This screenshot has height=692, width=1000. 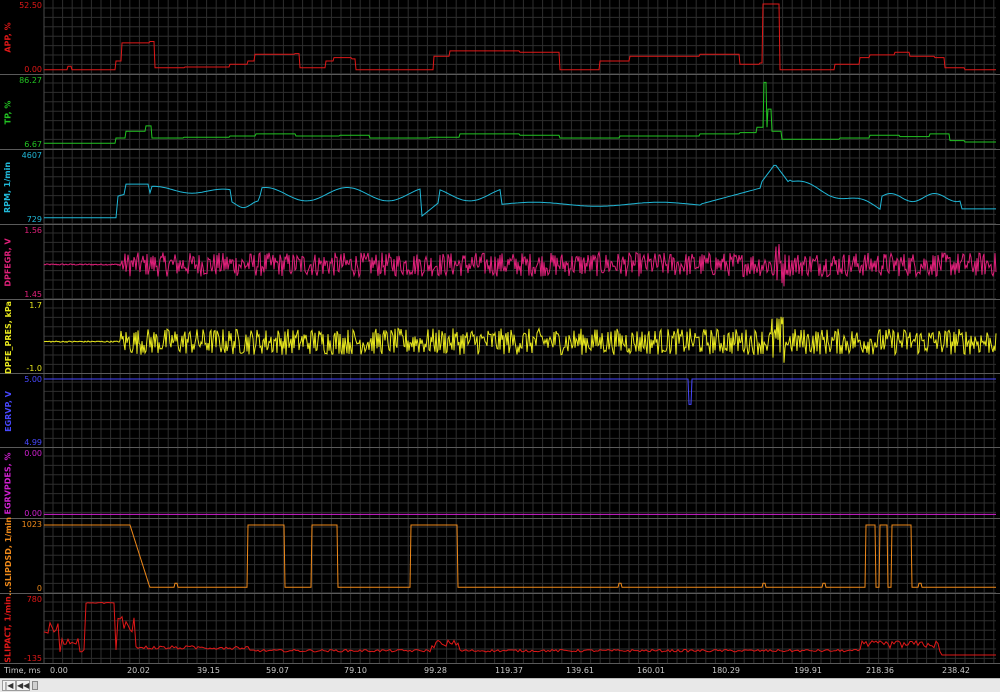 I want to click on channel-min-egrvpdes: 0.00, so click(x=33, y=513).